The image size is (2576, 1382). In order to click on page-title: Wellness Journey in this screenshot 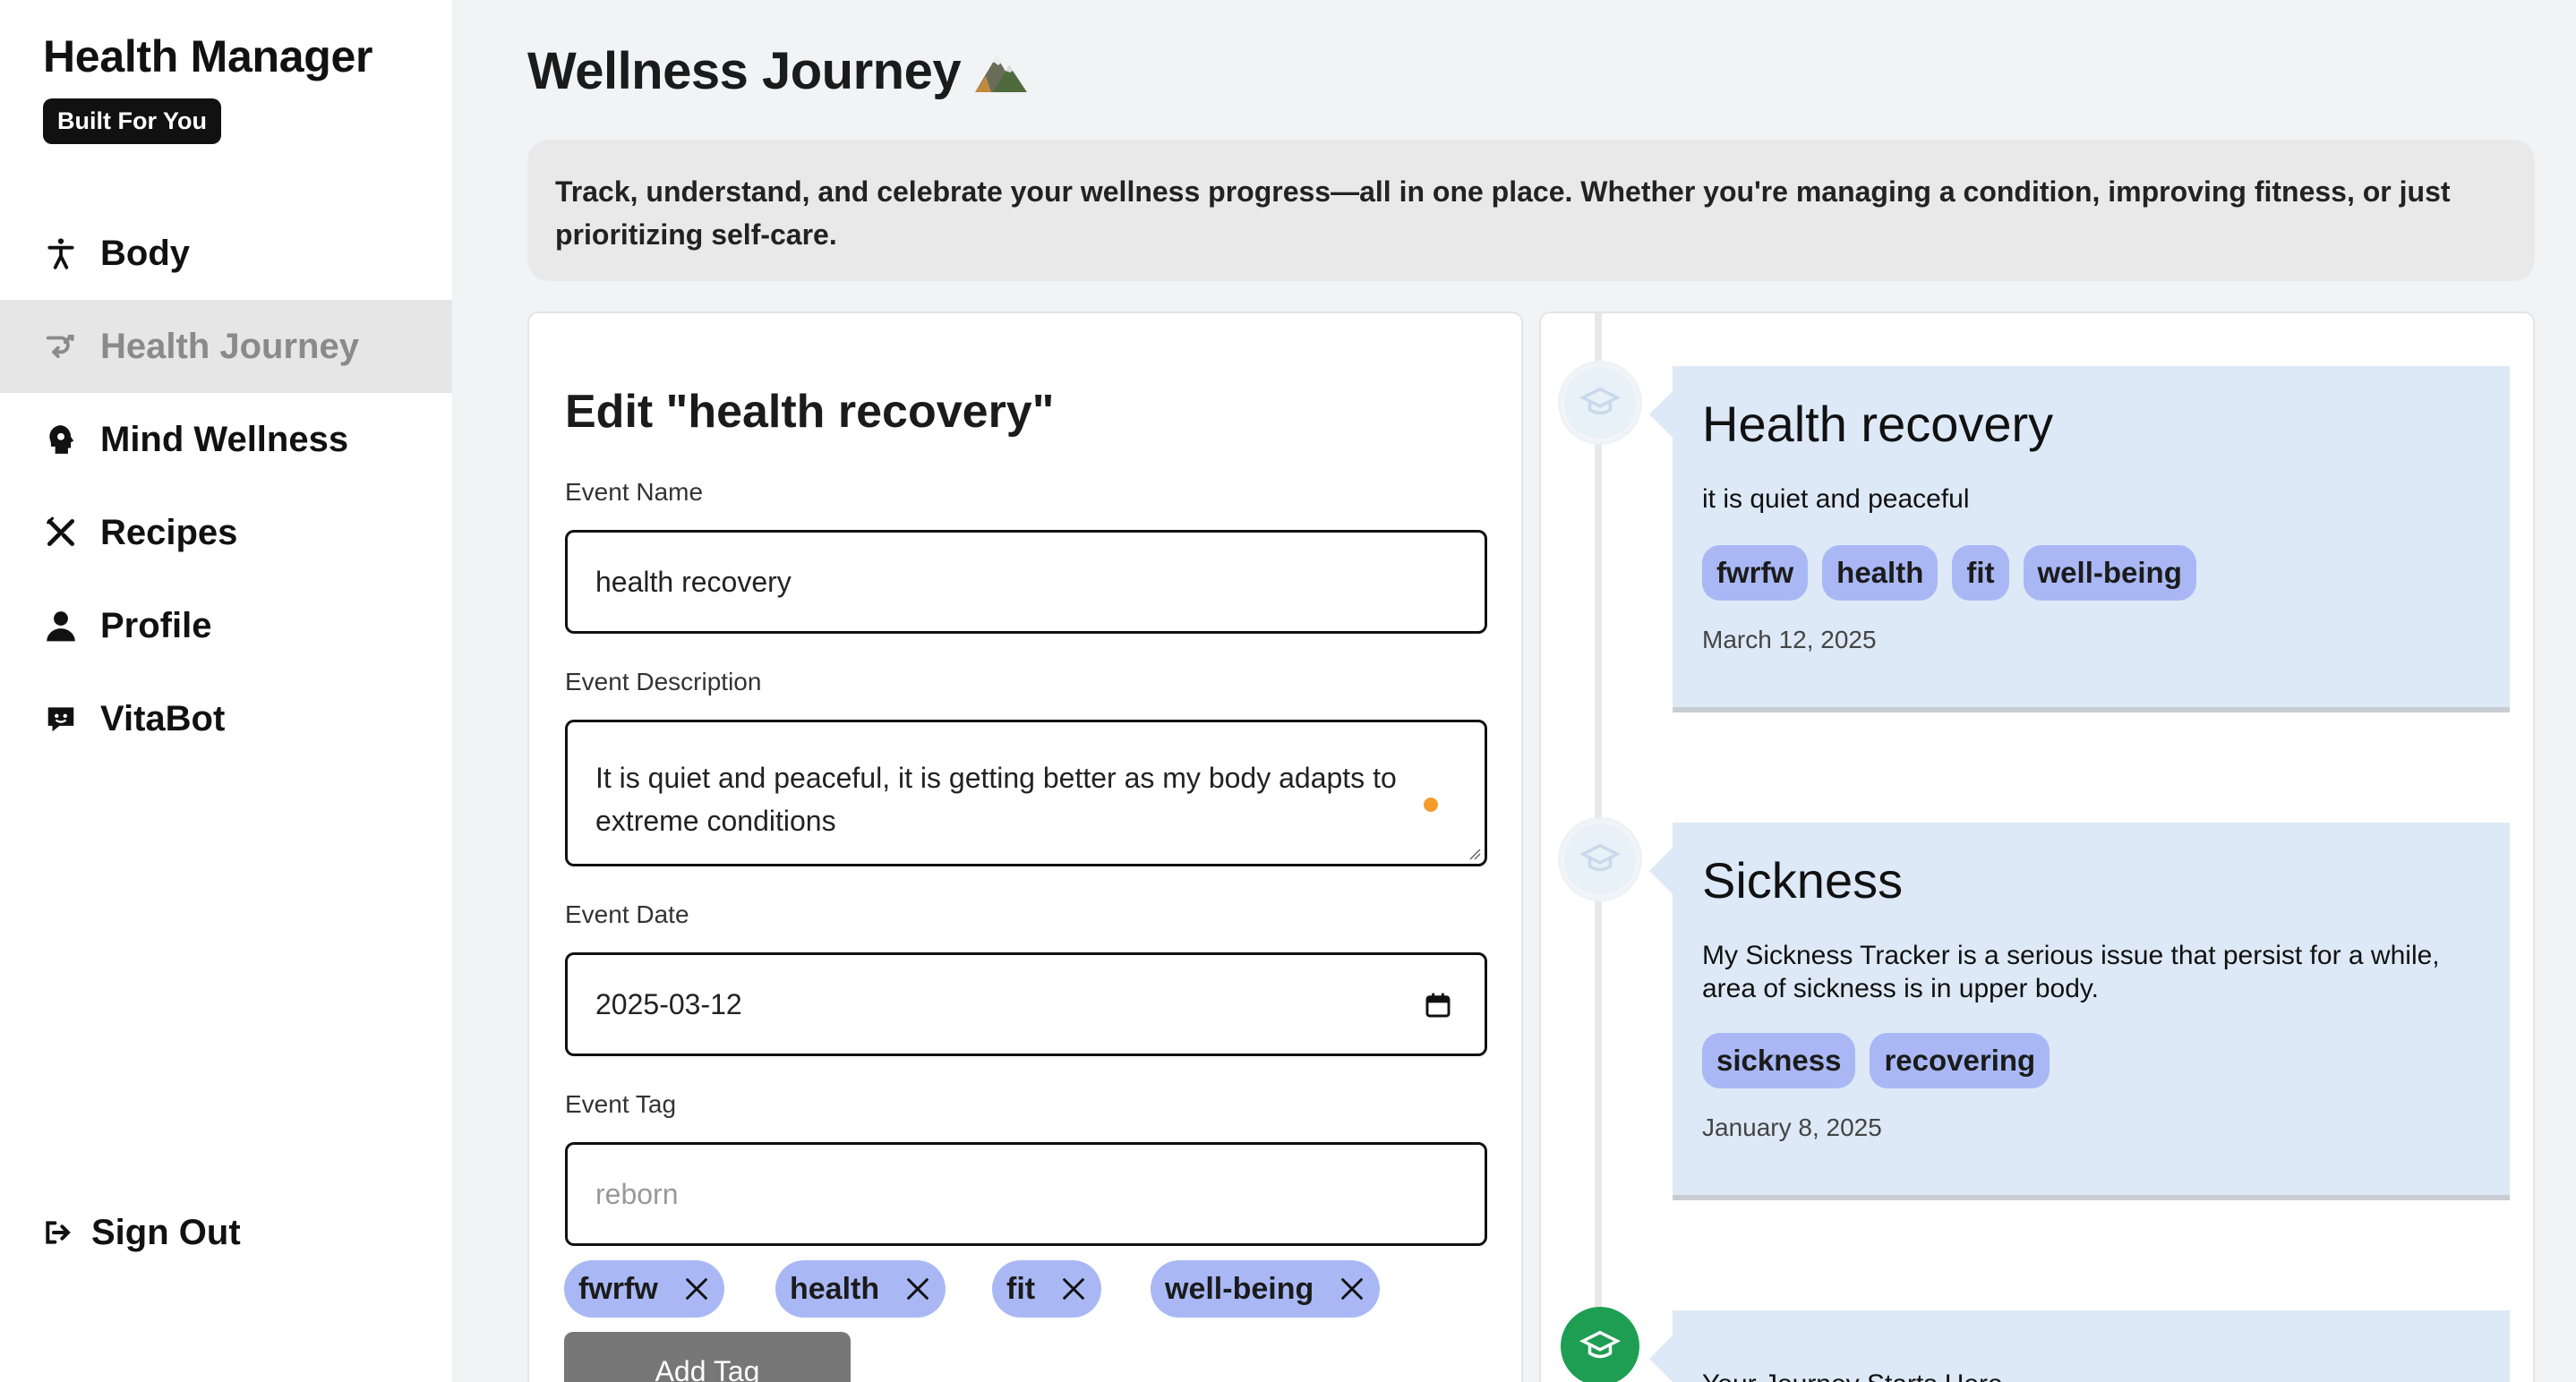, I will do `click(778, 71)`.